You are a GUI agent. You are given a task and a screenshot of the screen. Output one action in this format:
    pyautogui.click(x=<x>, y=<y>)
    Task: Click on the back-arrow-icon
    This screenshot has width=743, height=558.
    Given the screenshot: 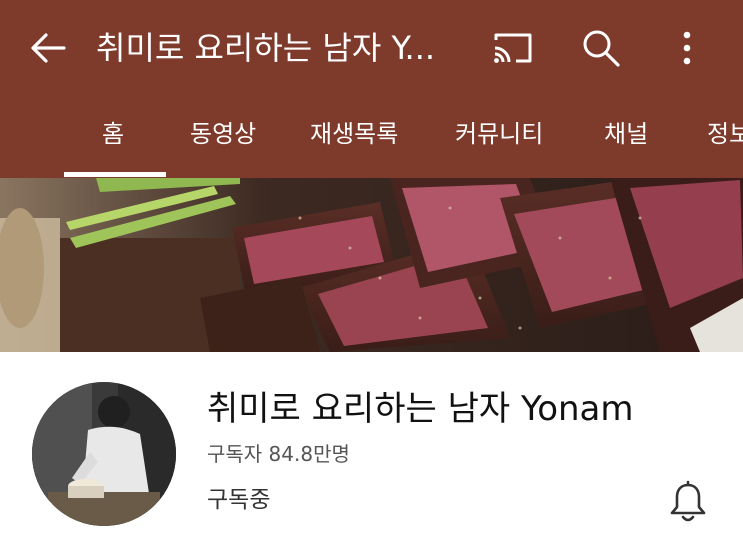 What is the action you would take?
    pyautogui.click(x=48, y=48)
    